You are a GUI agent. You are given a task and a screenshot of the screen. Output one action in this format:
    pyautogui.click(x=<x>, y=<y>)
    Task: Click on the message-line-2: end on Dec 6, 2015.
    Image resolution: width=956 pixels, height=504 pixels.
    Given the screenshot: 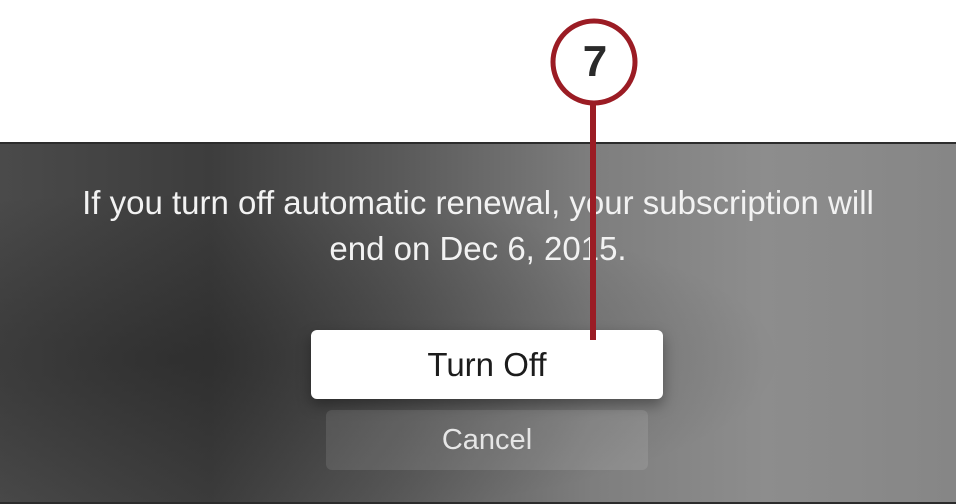 What is the action you would take?
    pyautogui.click(x=478, y=248)
    